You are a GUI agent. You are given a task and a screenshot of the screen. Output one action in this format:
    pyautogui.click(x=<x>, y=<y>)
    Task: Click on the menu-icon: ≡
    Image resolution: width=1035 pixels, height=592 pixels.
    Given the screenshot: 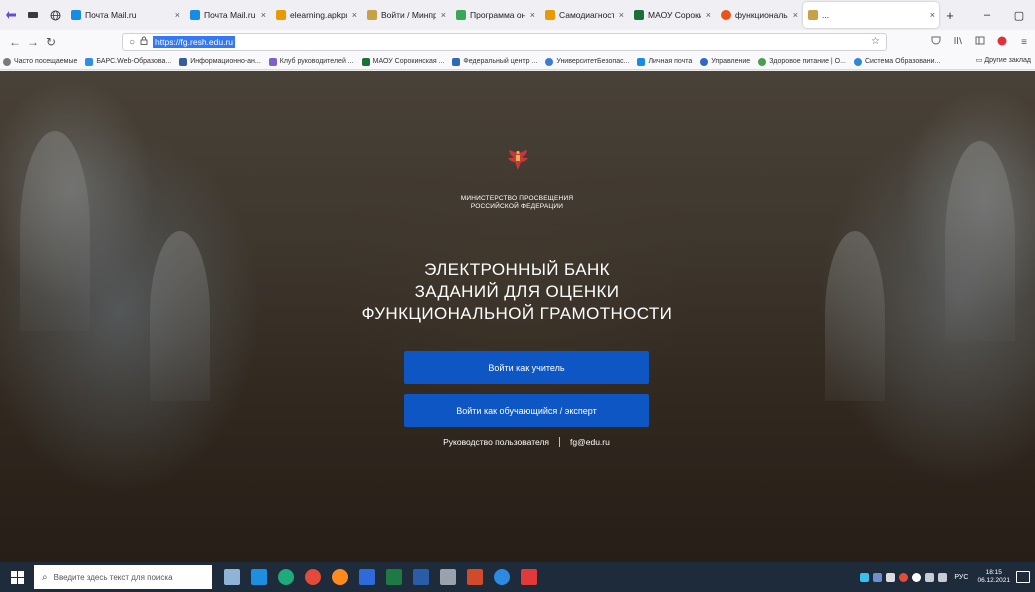 What is the action you would take?
    pyautogui.click(x=1024, y=42)
    